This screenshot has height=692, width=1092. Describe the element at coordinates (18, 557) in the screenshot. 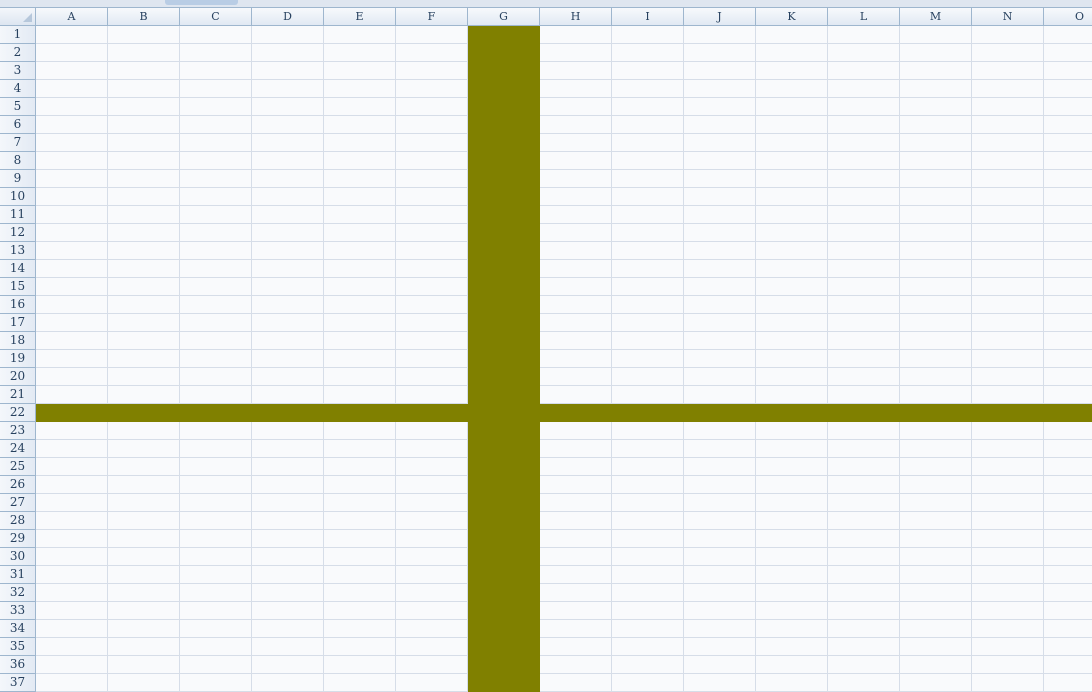

I see `row-header-30: 30` at that location.